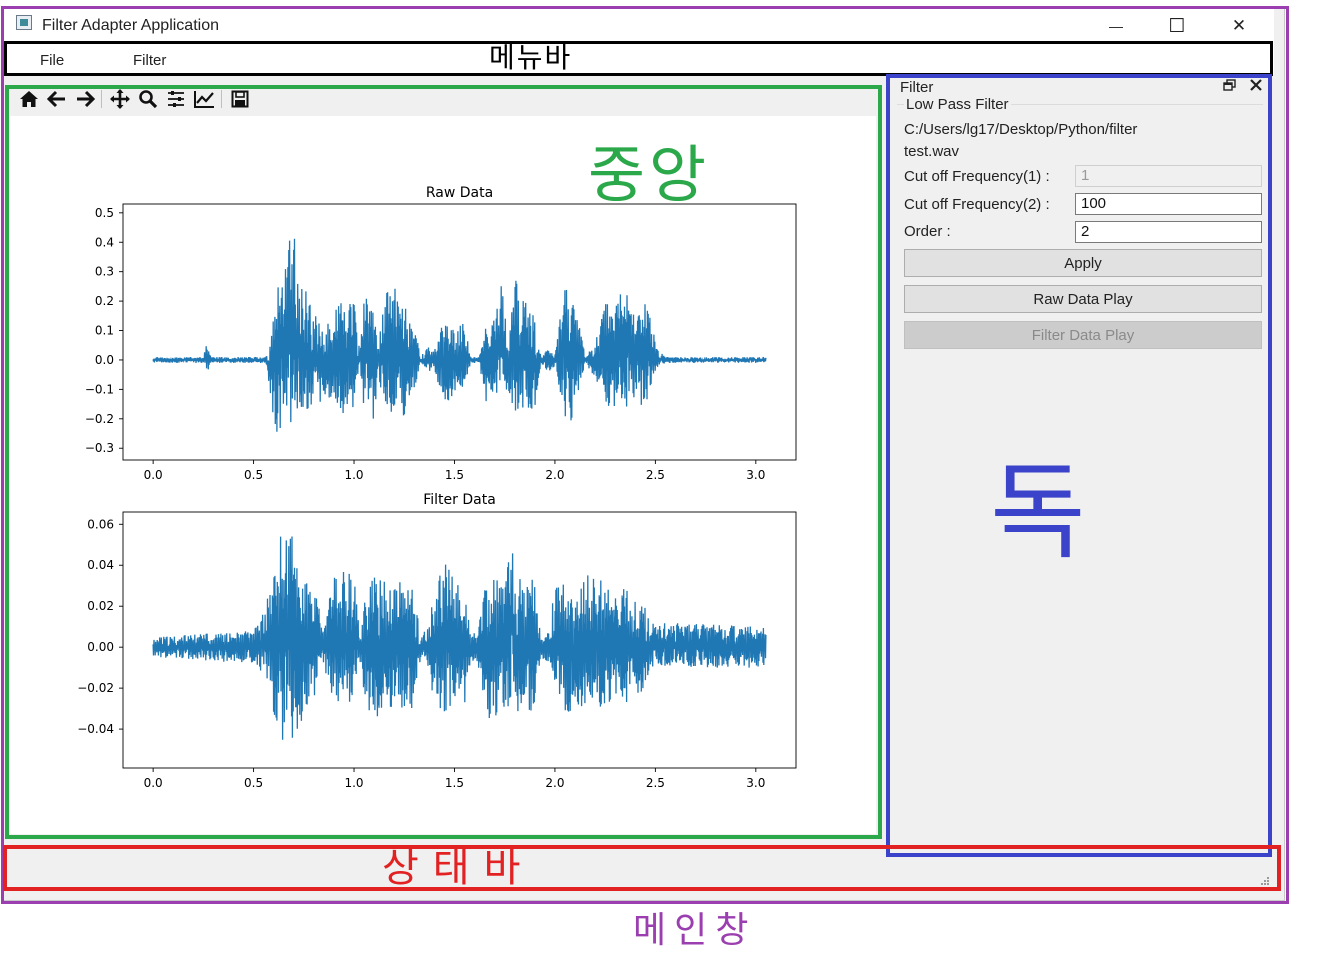  Describe the element at coordinates (1038, 512) in the screenshot. I see `dock-annotation-label: 독` at that location.